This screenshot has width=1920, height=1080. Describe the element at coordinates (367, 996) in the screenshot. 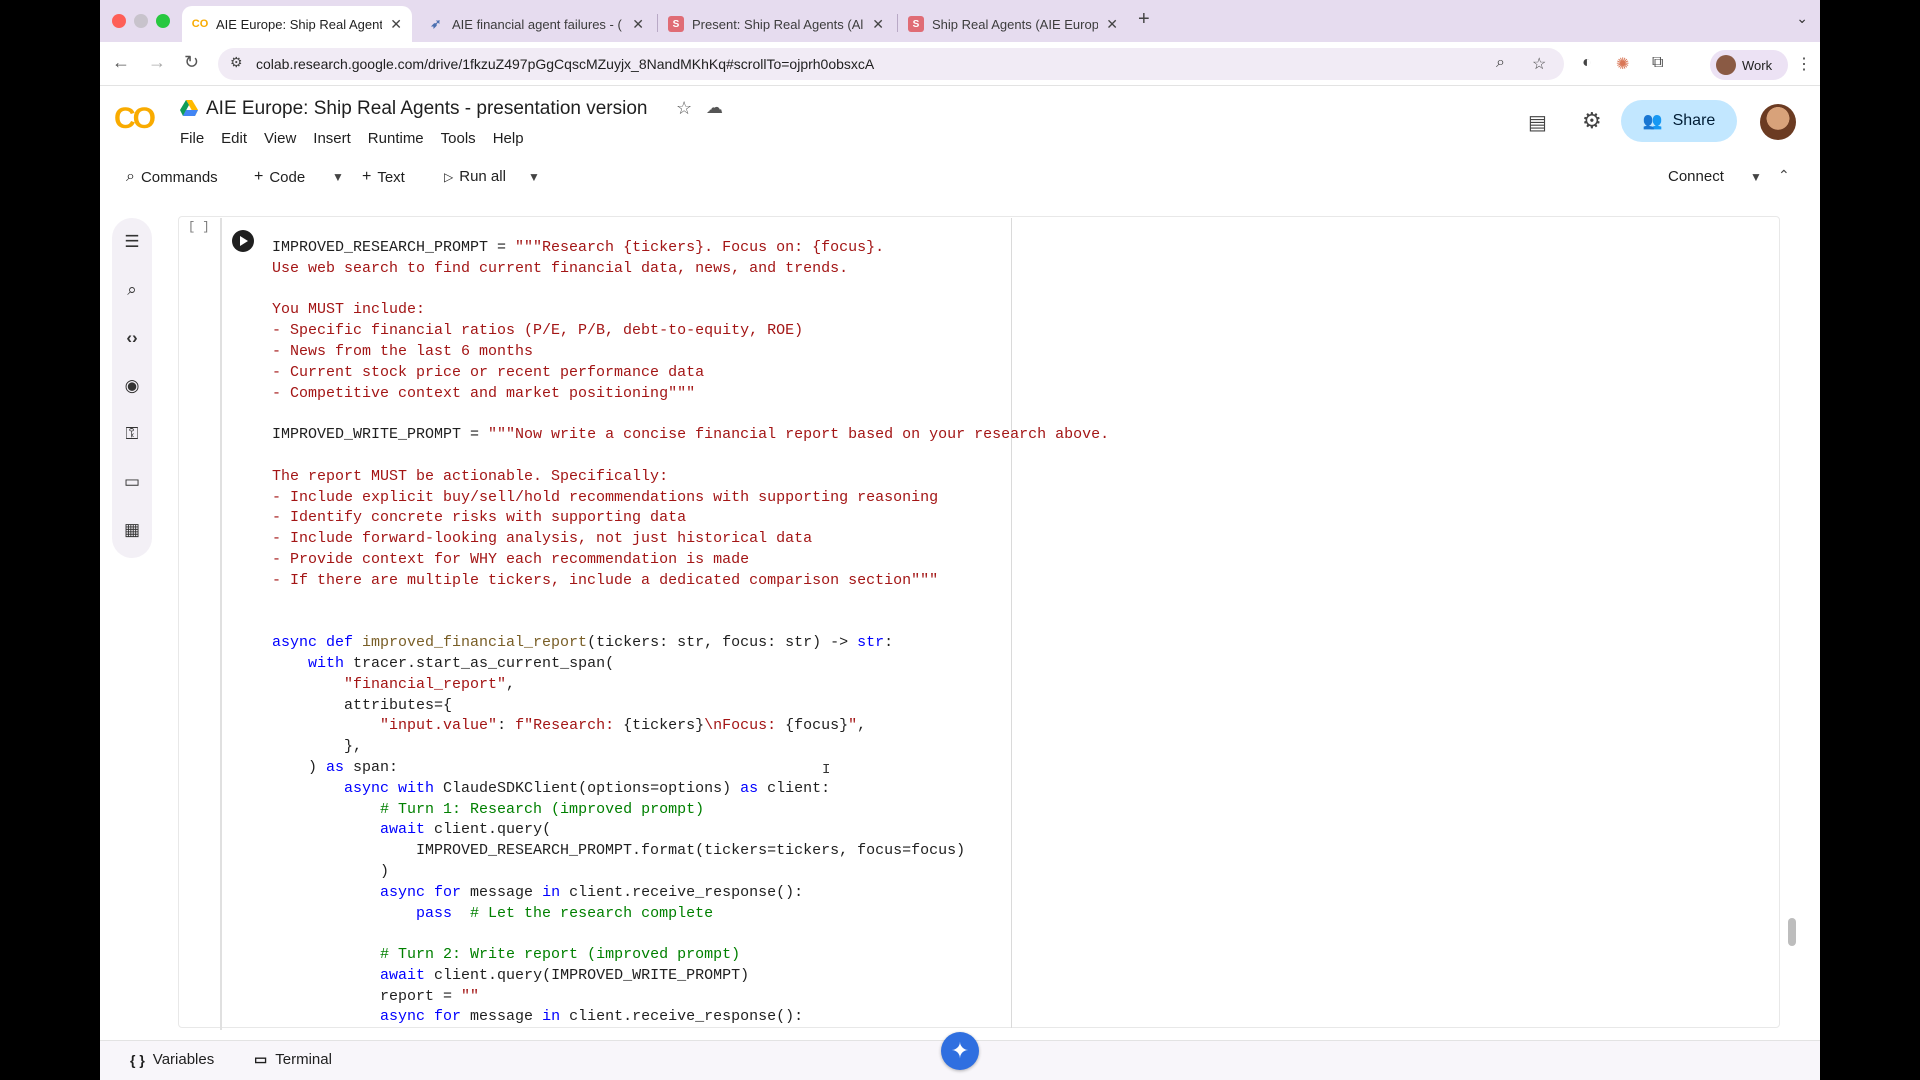

I see `code-token: report =` at that location.